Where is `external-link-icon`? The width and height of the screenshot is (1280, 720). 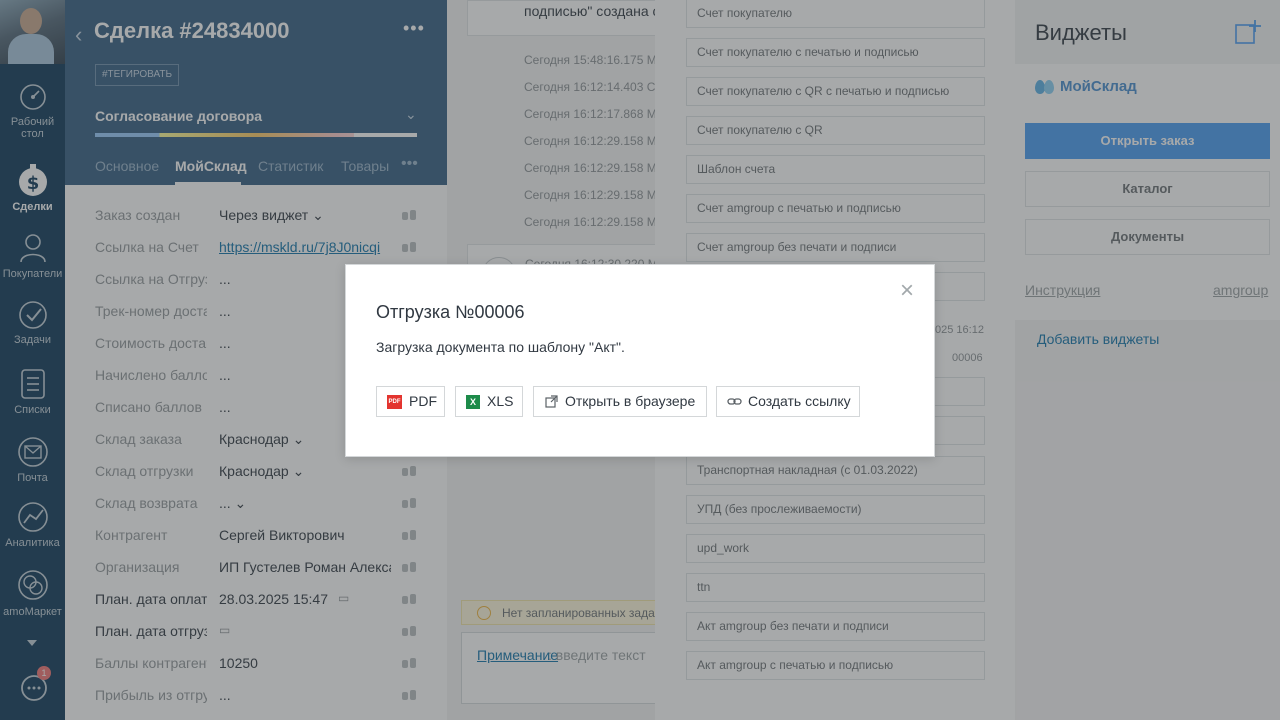
external-link-icon is located at coordinates (551, 401).